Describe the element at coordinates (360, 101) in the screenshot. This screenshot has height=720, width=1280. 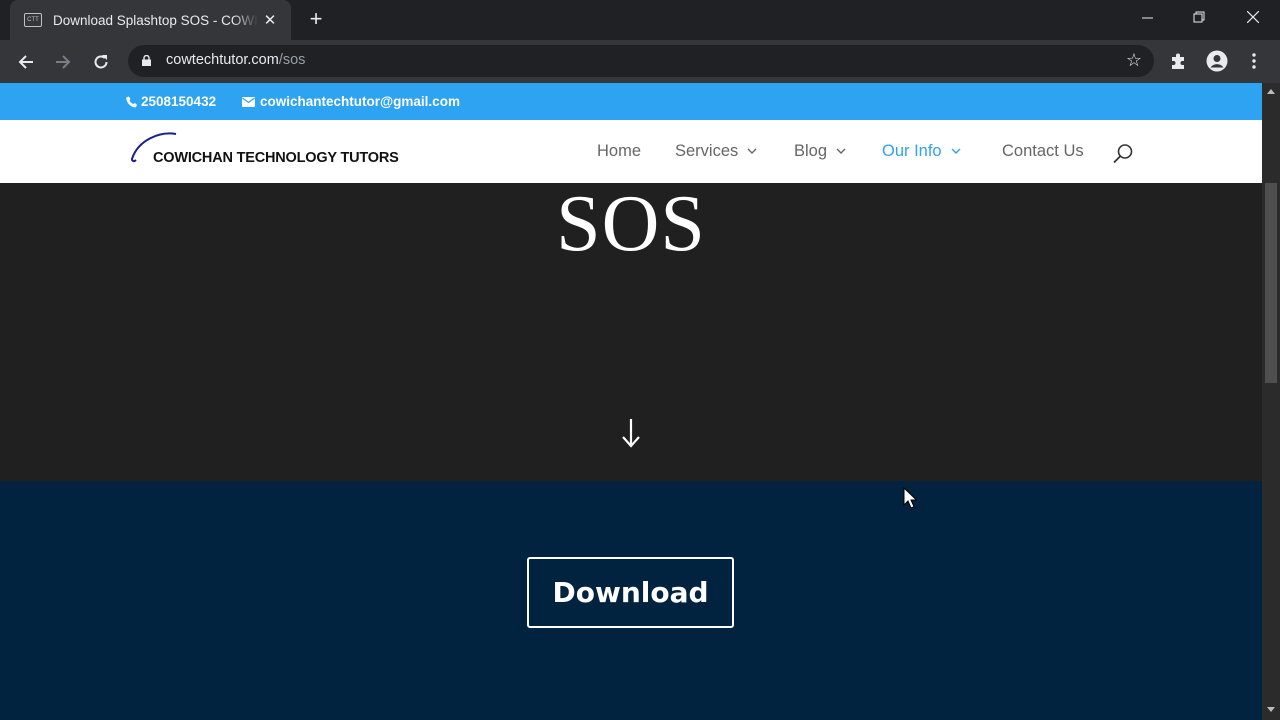
I see `email-address: cowichantechtutor@gmail.com` at that location.